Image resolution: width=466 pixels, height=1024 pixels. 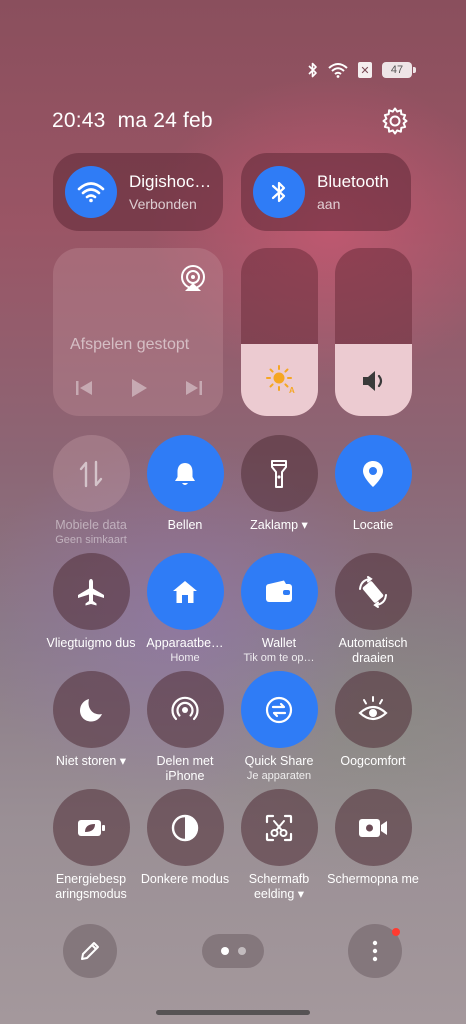 I want to click on wallet-toggle, so click(x=279, y=591).